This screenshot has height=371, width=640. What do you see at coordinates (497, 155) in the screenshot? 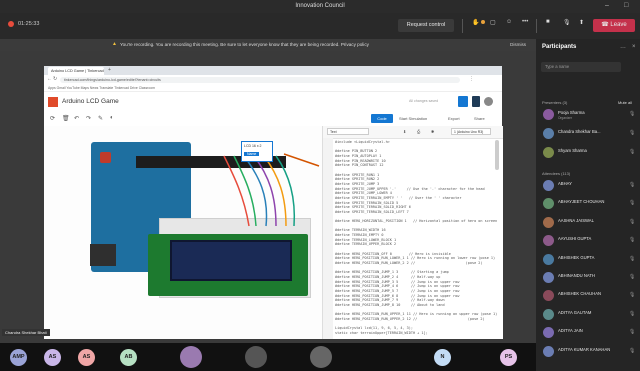
I see `code-scrollbar` at bounding box center [497, 155].